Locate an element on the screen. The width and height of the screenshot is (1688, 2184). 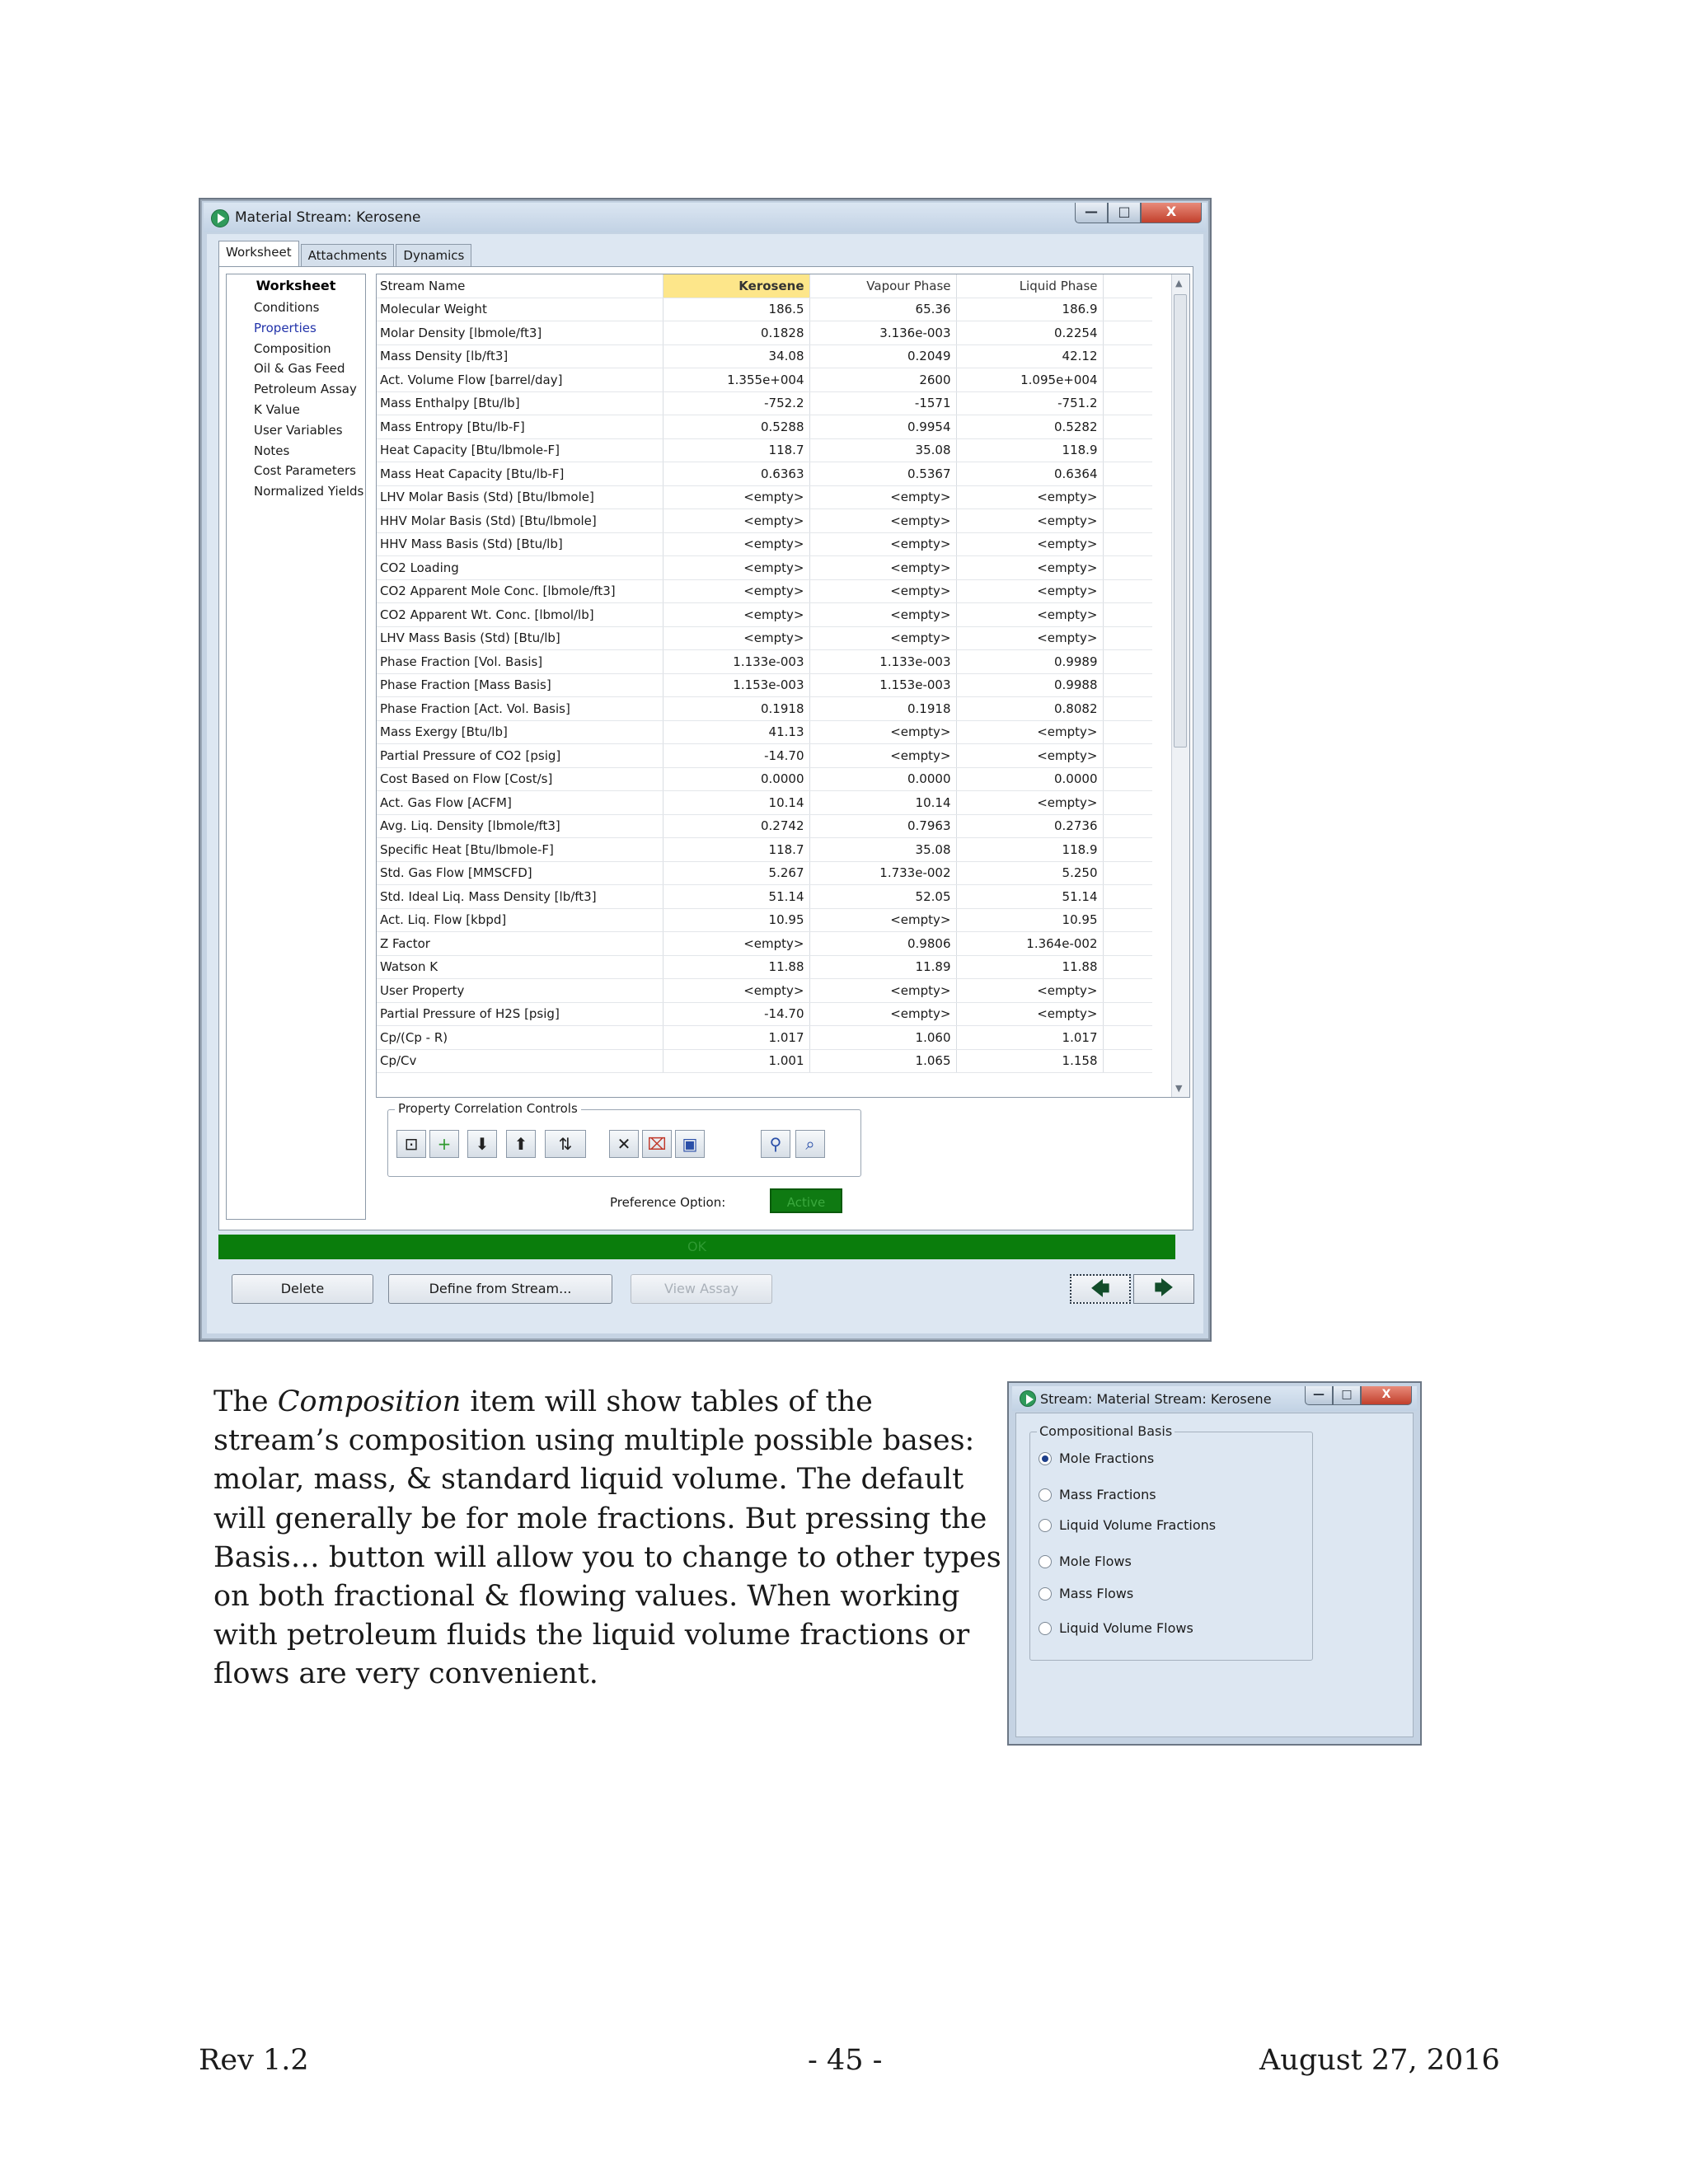
cell-vapour-phase: 1.065 is located at coordinates (883, 1061).